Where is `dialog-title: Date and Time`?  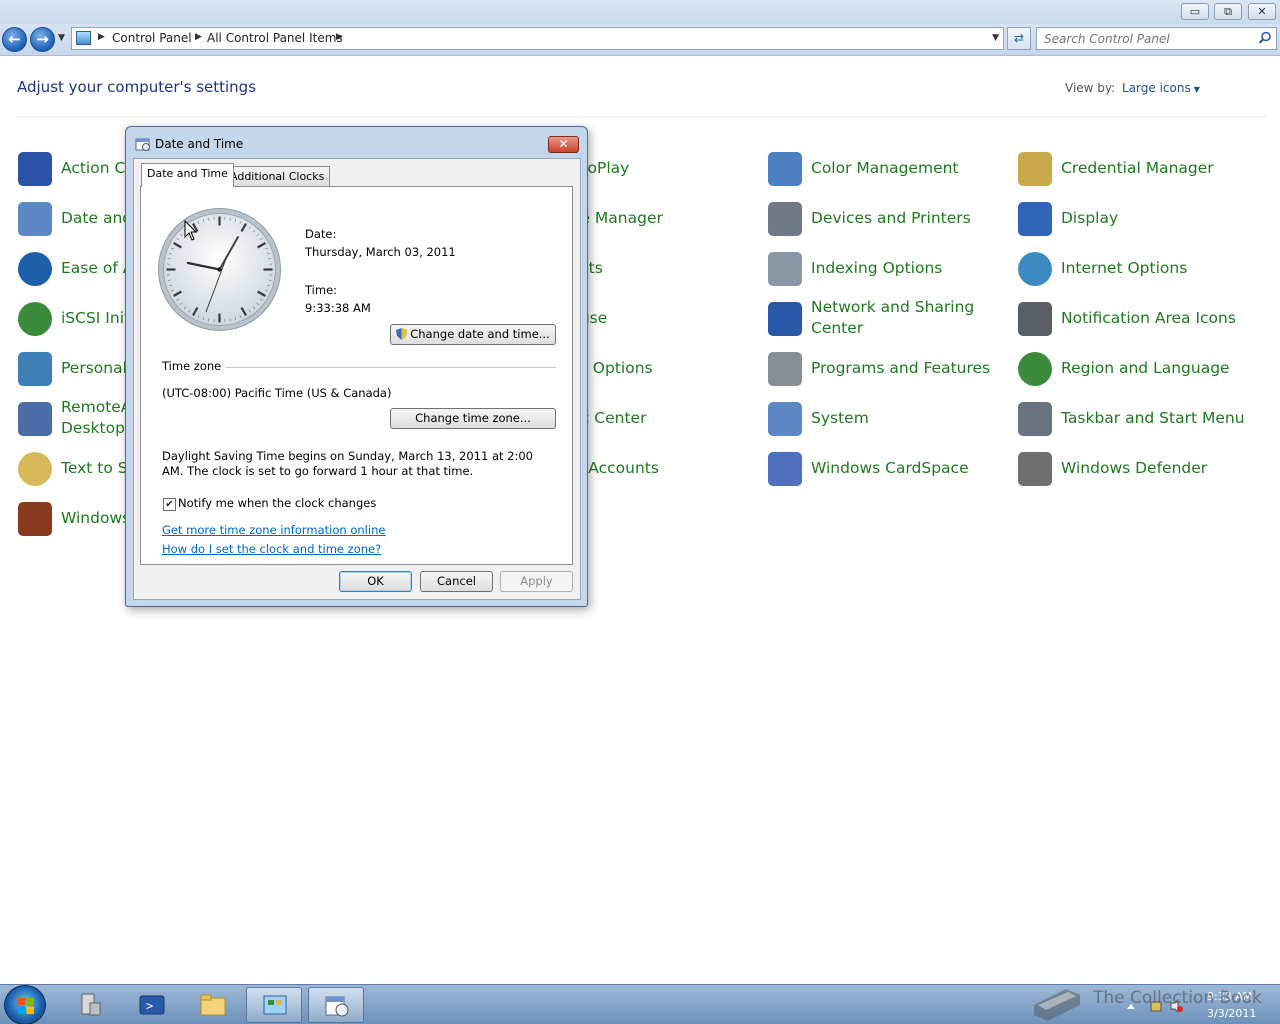 dialog-title: Date and Time is located at coordinates (199, 144).